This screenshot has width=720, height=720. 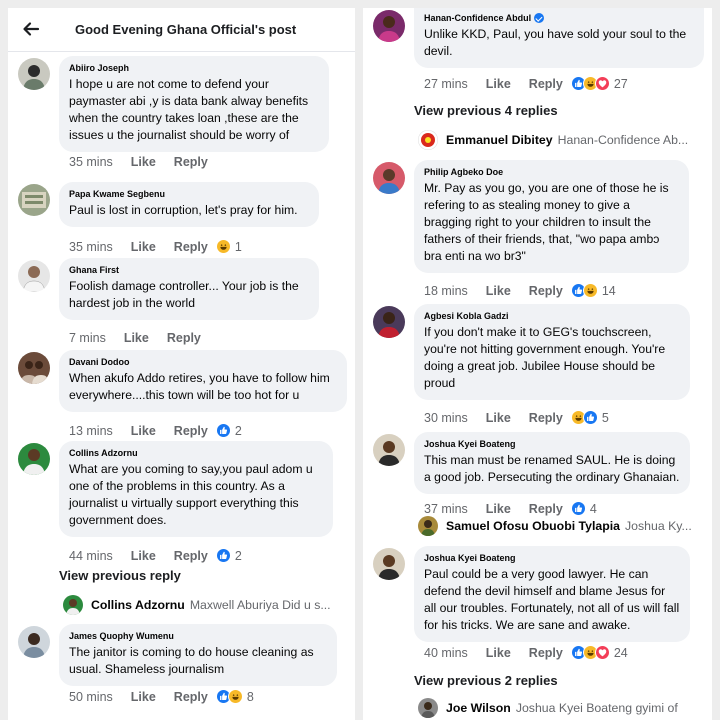 What do you see at coordinates (552, 316) in the screenshot?
I see `comment-author: Agbesi Kobla Gadzi` at bounding box center [552, 316].